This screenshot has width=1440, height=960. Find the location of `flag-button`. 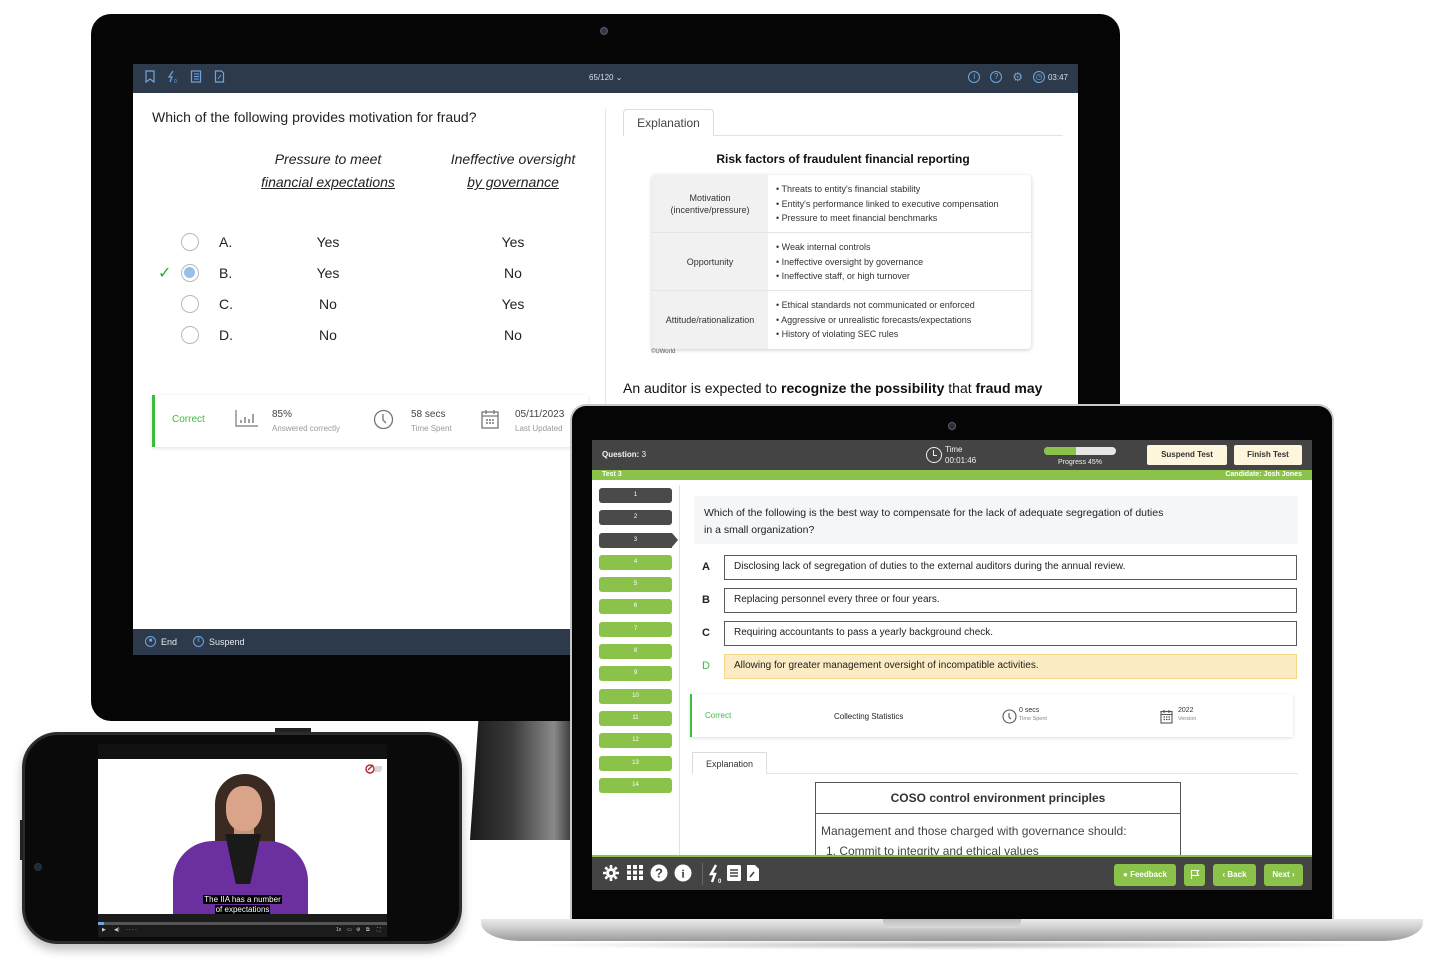

flag-button is located at coordinates (1194, 875).